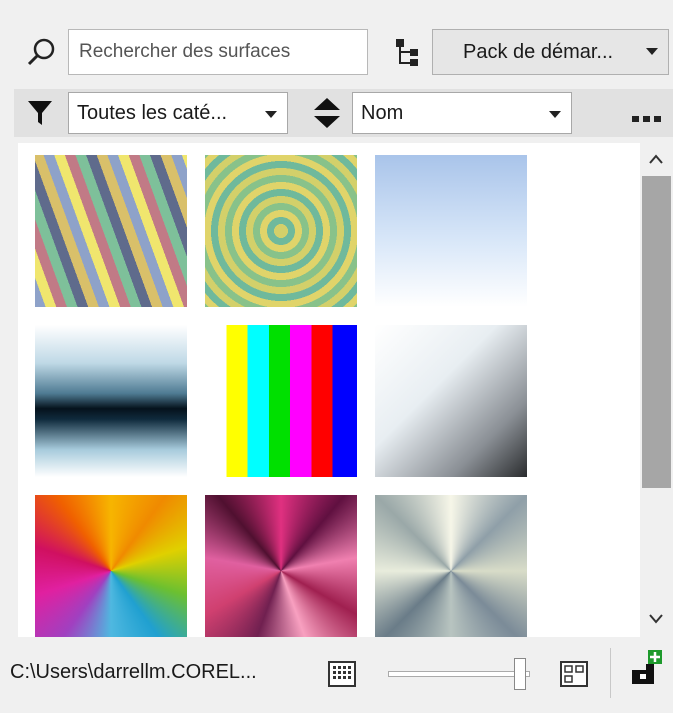 The image size is (673, 713). I want to click on zoom-slider-handle, so click(520, 674).